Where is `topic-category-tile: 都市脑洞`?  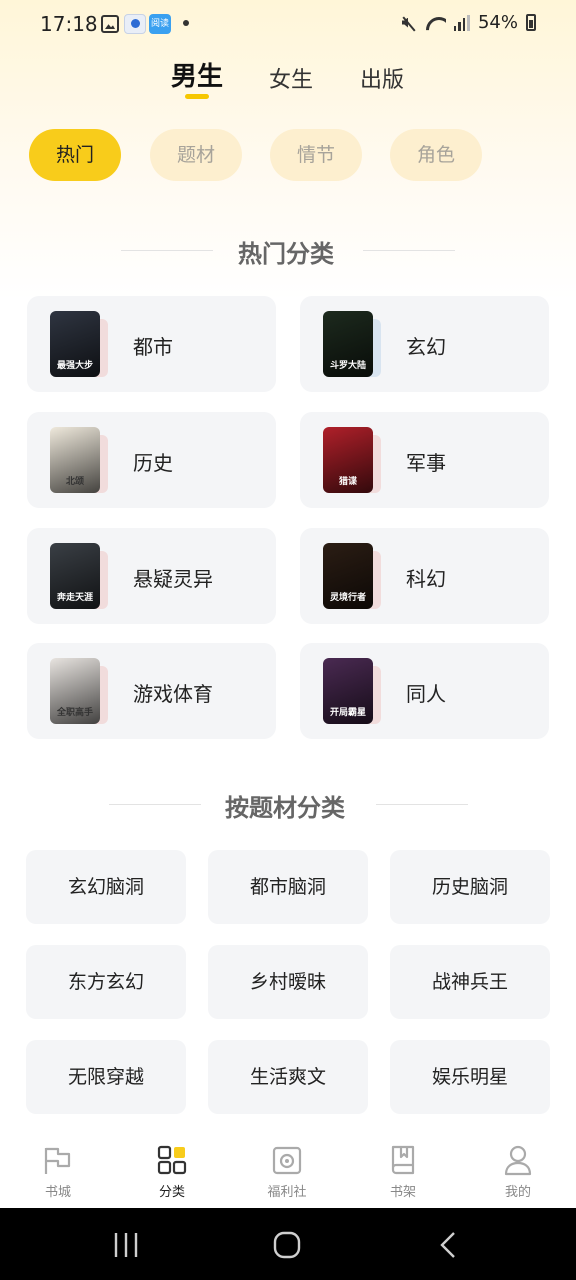
topic-category-tile: 都市脑洞 is located at coordinates (288, 887).